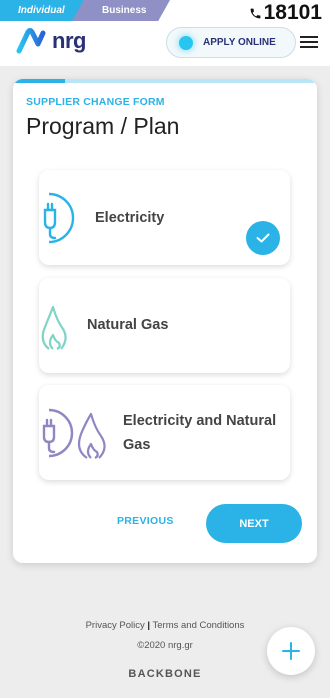 The height and width of the screenshot is (698, 330). What do you see at coordinates (309, 42) in the screenshot?
I see `hamburger-menu-icon` at bounding box center [309, 42].